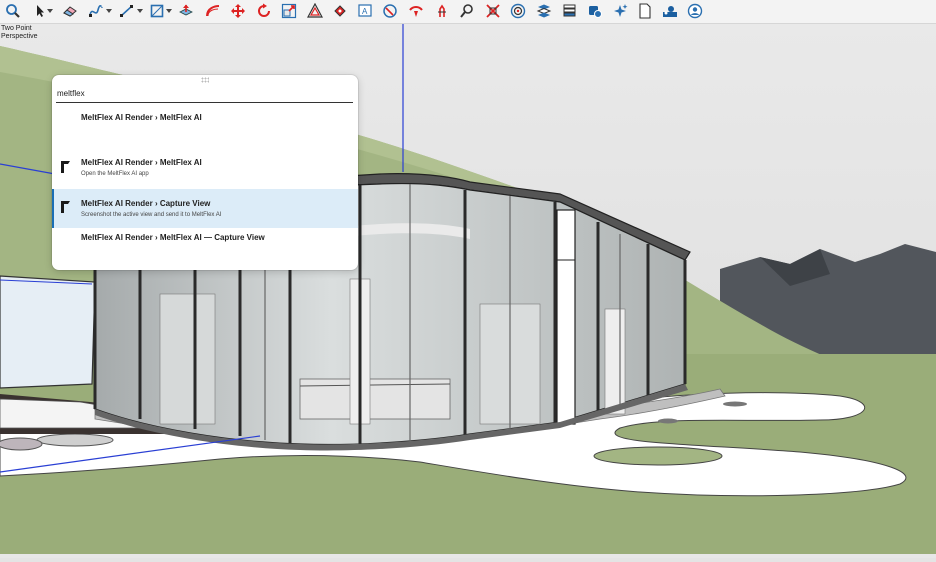 The image size is (936, 562). Describe the element at coordinates (340, 11) in the screenshot. I see `paint-bucket-icon` at that location.